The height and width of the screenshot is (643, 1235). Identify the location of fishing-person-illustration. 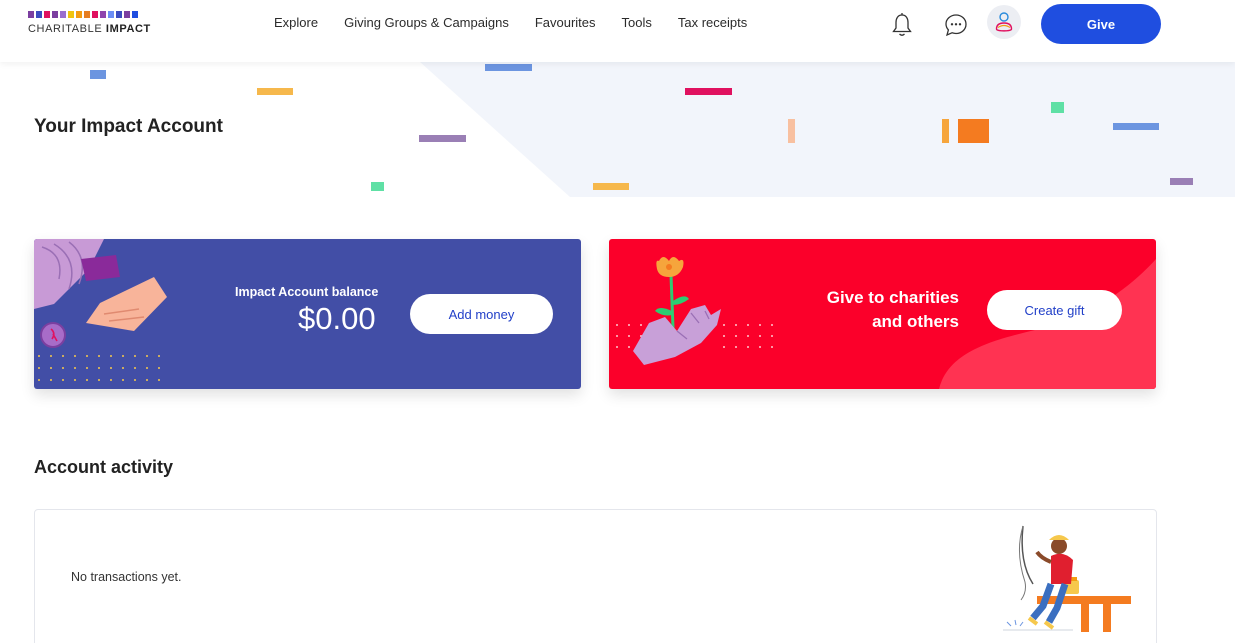
(1067, 578).